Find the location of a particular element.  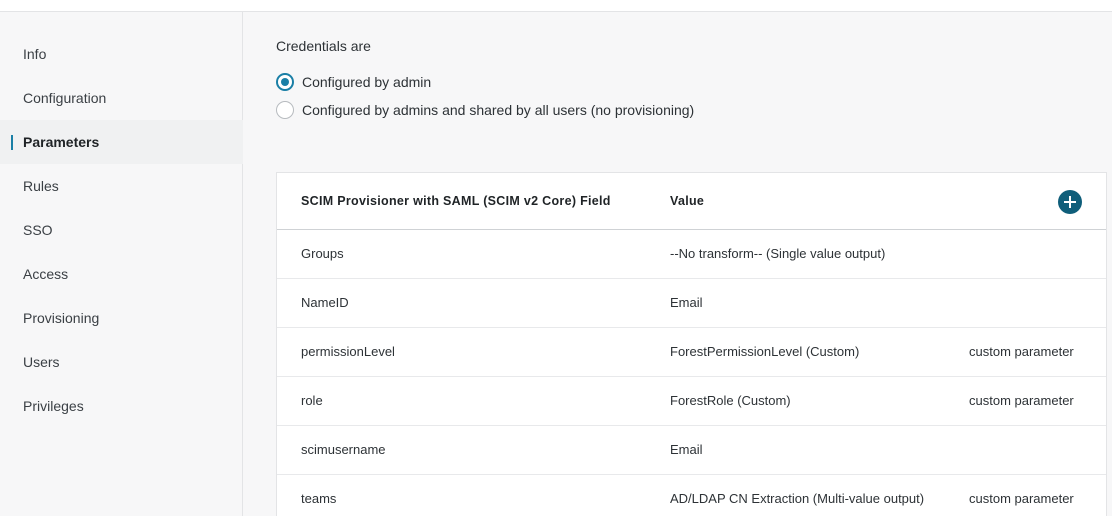

table-row: scimusername Email is located at coordinates (691, 450).